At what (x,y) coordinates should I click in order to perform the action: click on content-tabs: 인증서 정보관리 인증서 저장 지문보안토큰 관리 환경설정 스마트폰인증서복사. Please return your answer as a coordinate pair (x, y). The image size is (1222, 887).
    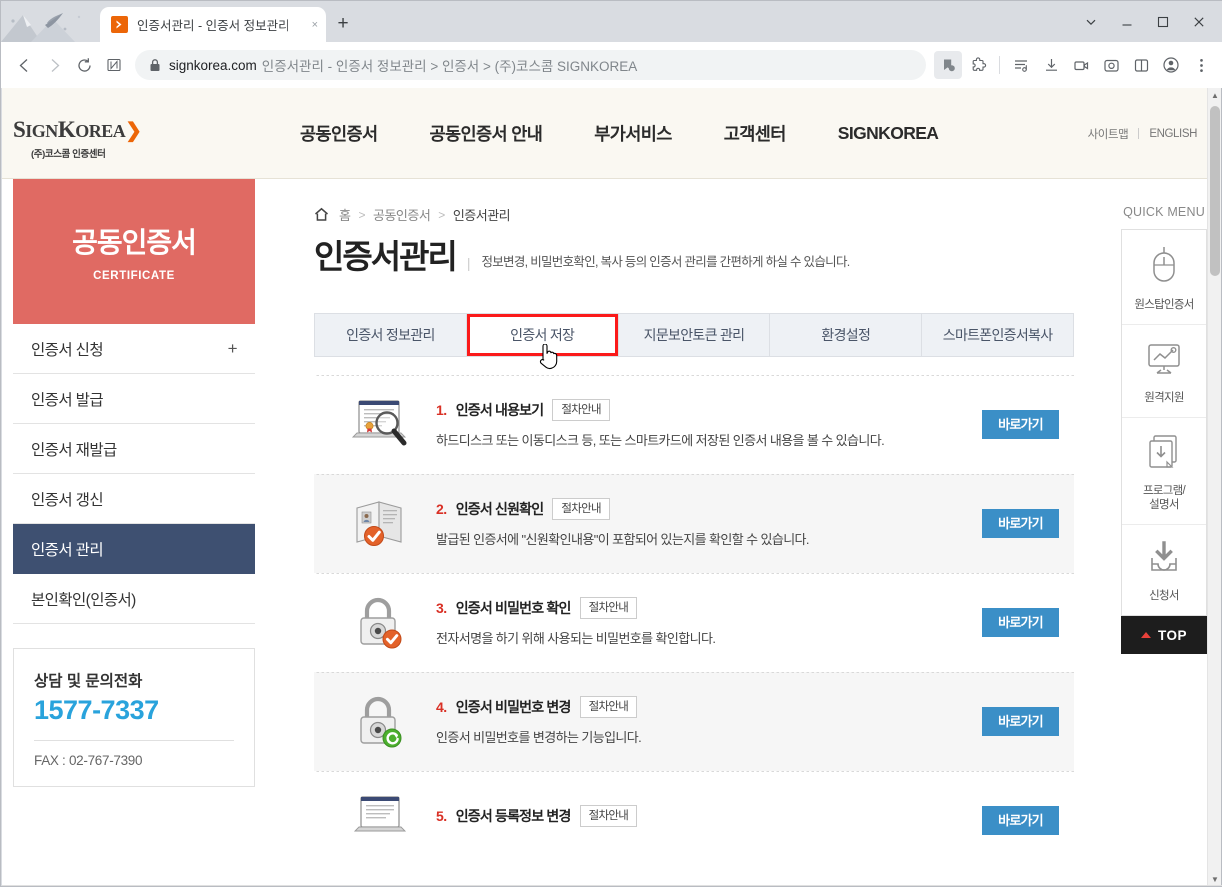
    Looking at the image, I should click on (694, 341).